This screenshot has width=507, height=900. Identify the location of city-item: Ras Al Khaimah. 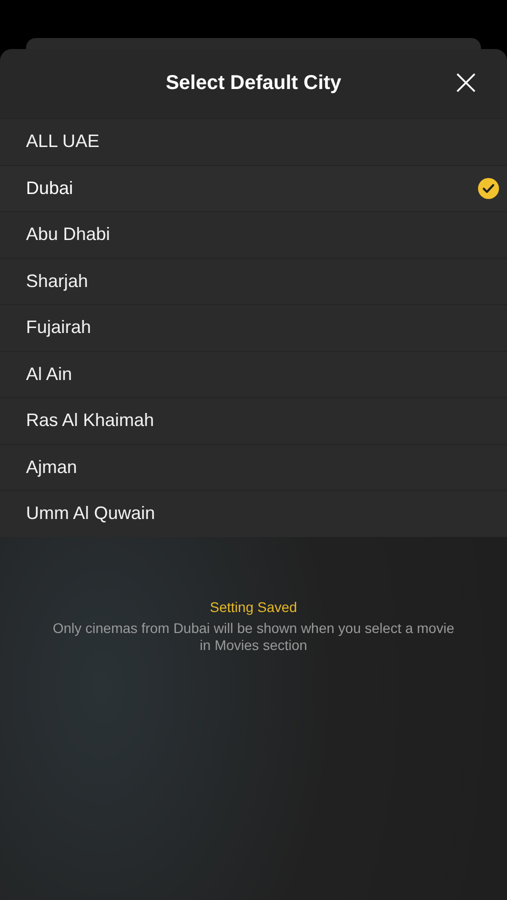
(253, 420).